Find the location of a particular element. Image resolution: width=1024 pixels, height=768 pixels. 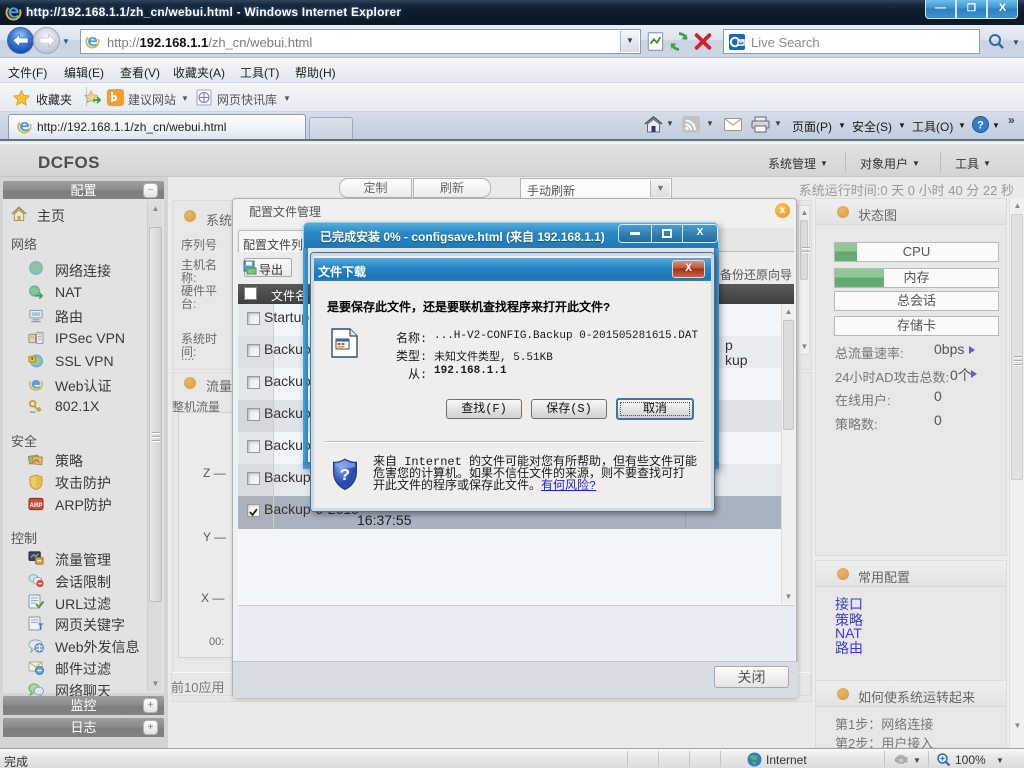

svg-text: ARP is located at coordinates (36, 505).